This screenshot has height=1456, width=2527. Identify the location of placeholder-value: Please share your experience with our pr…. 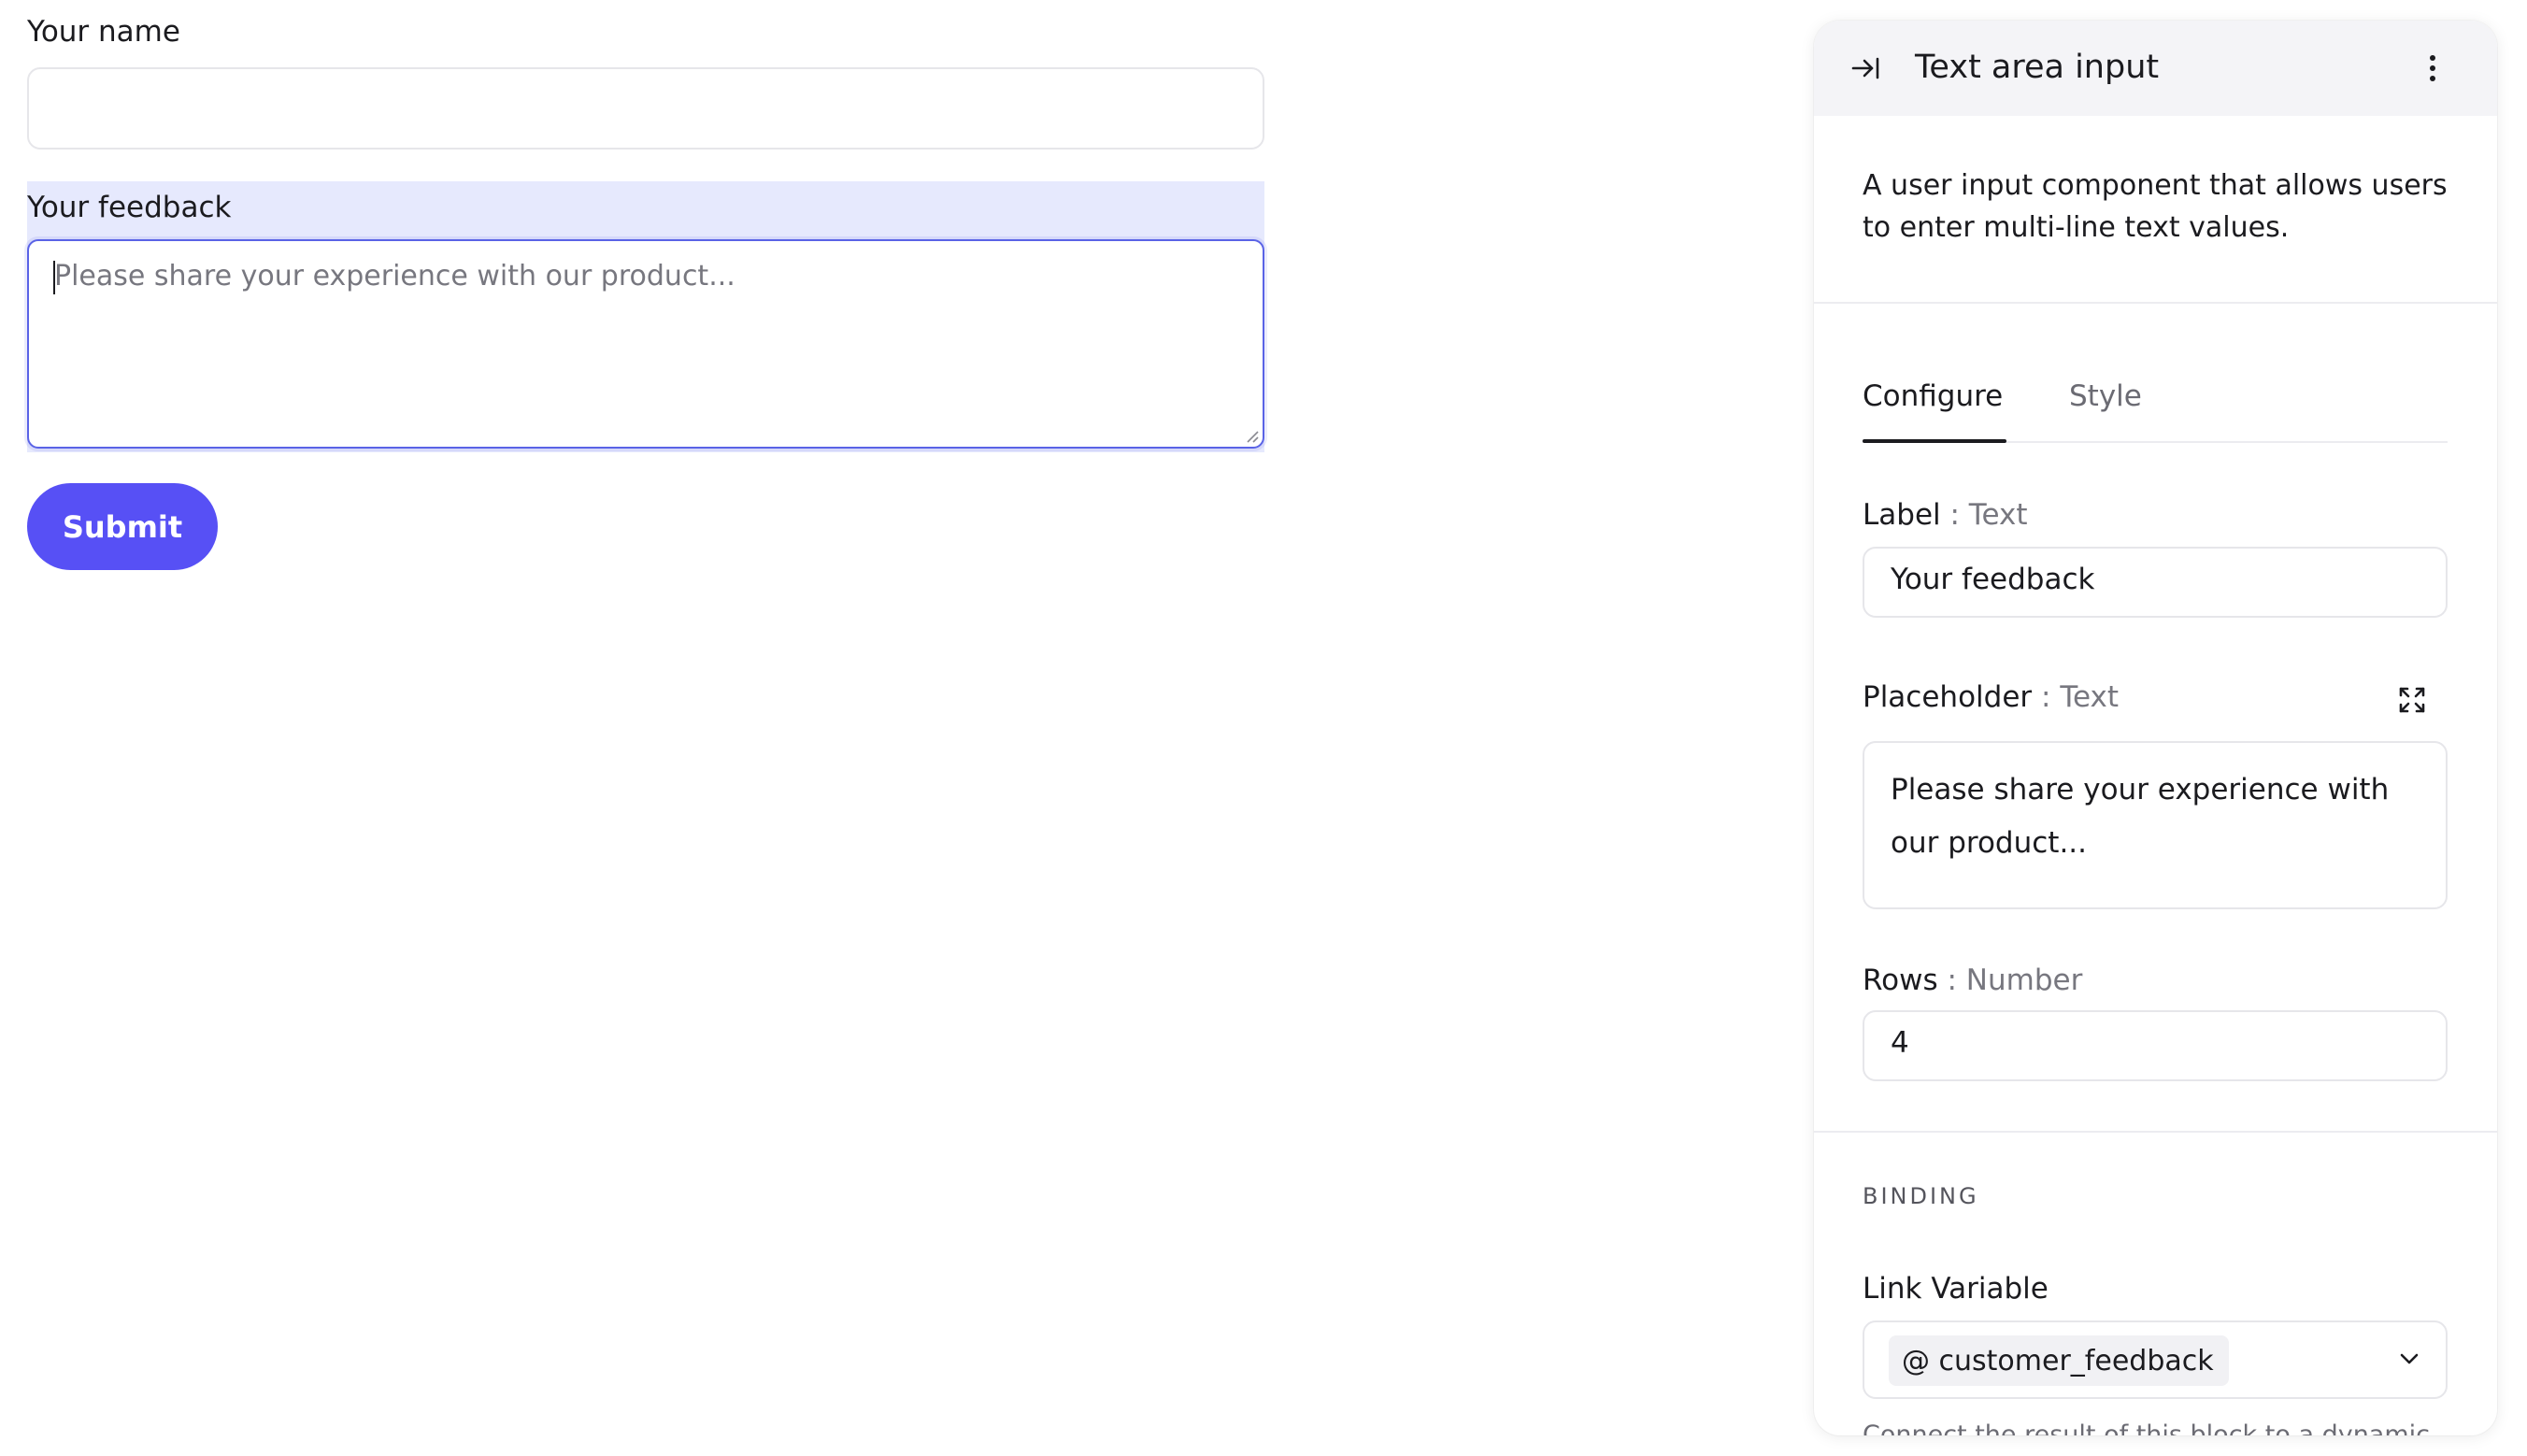
(2140, 817).